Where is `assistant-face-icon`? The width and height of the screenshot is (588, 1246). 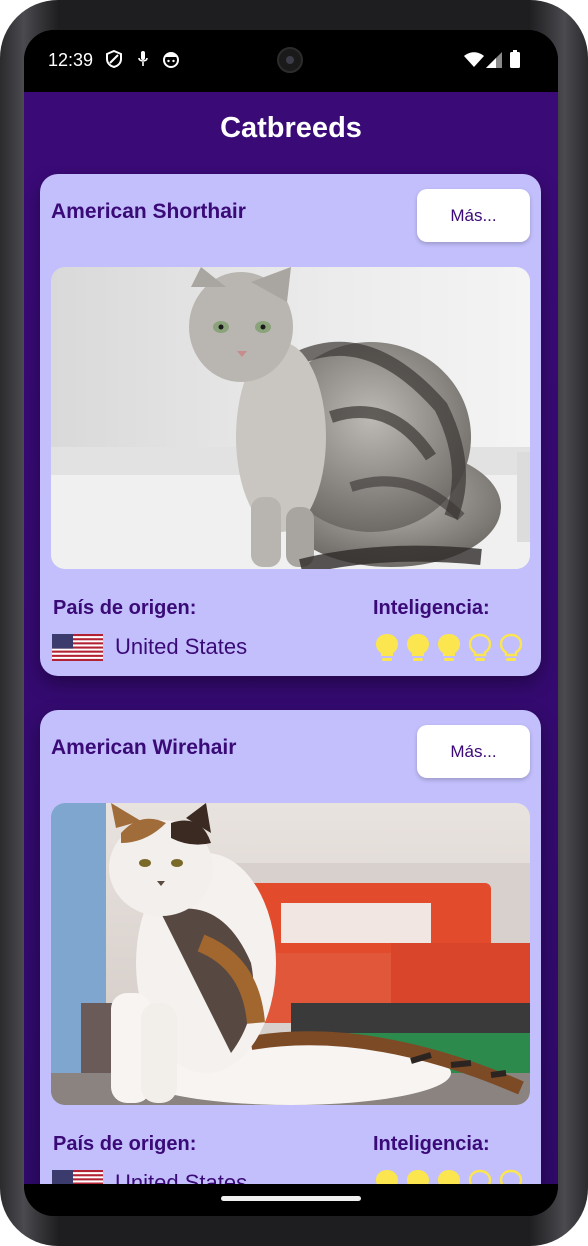
assistant-face-icon is located at coordinates (171, 61).